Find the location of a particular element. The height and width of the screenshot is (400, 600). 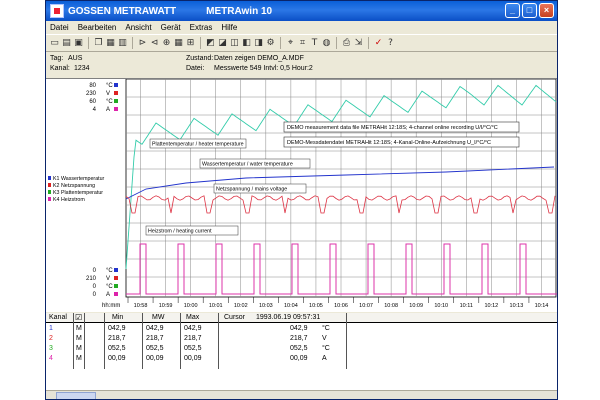

y-bottom-value-3: 0 is located at coordinates (95, 287).